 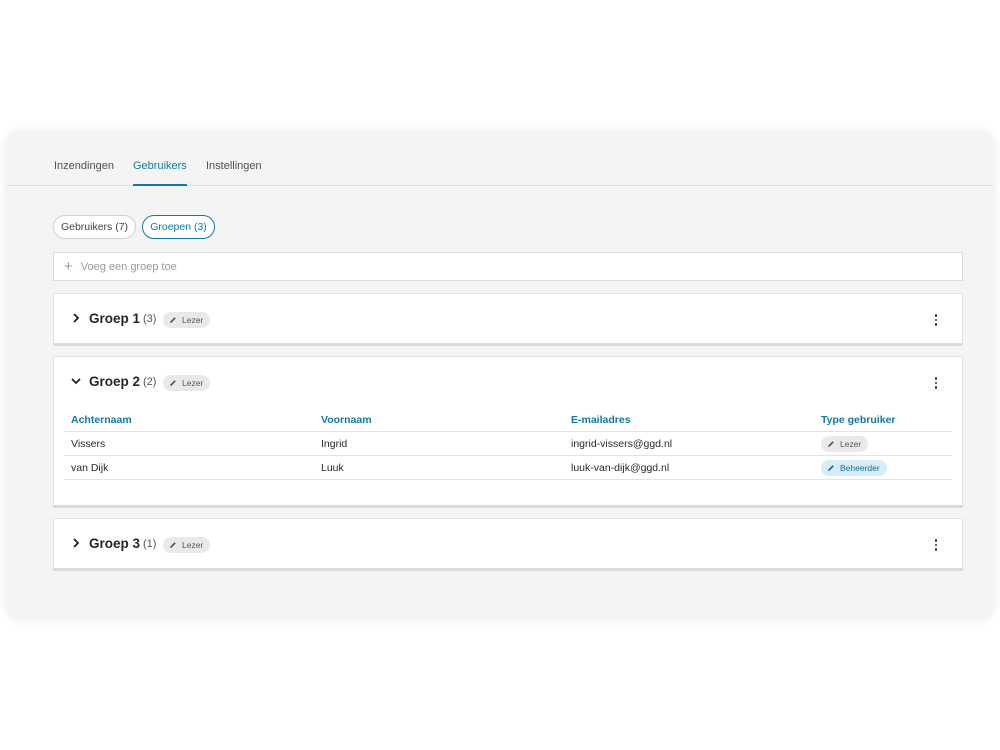 I want to click on group-header: Groep 3 (1) Lezer, so click(x=508, y=544).